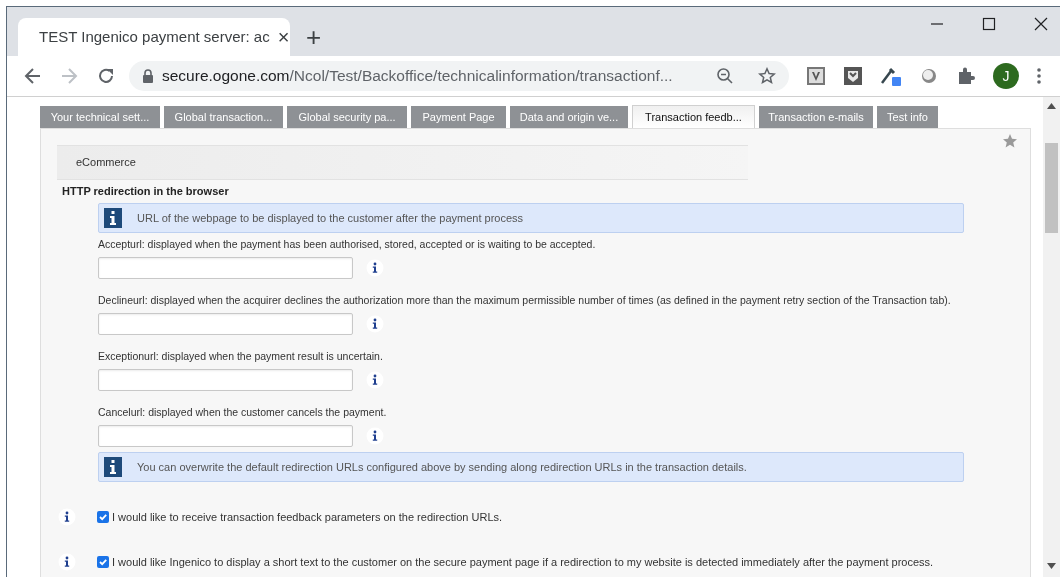 The height and width of the screenshot is (577, 1060). I want to click on menu-icon, so click(1039, 76).